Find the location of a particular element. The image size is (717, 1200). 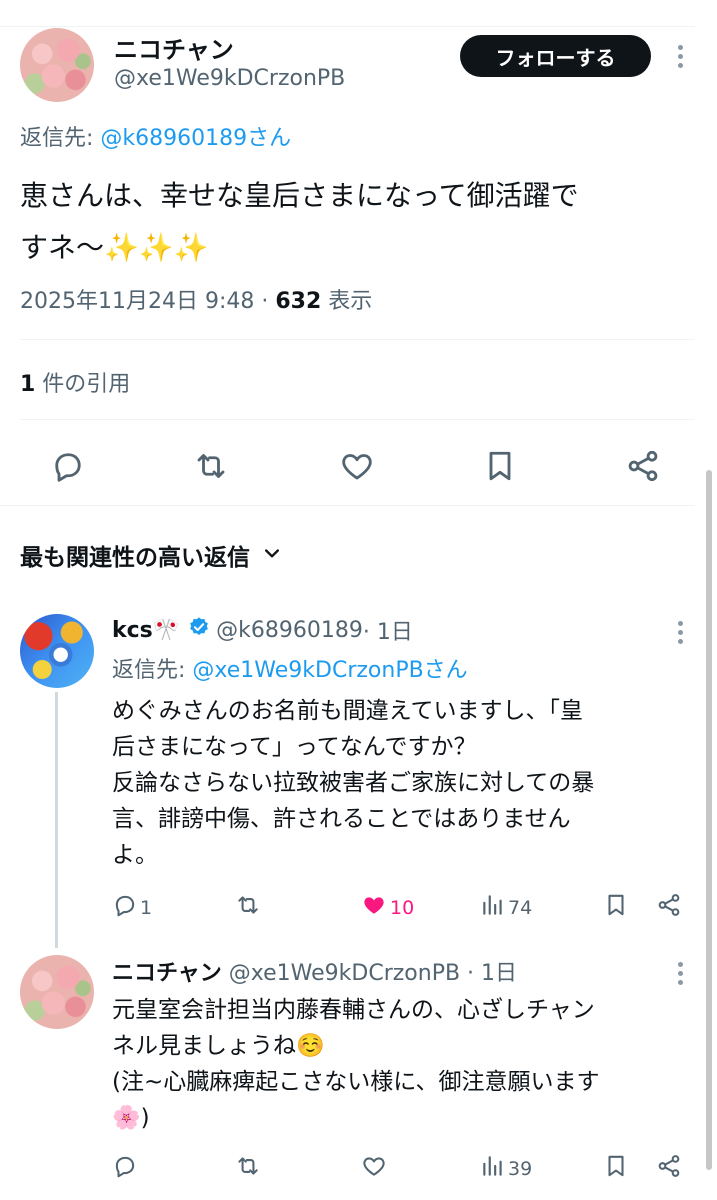

scrollbar is located at coordinates (709, 820).